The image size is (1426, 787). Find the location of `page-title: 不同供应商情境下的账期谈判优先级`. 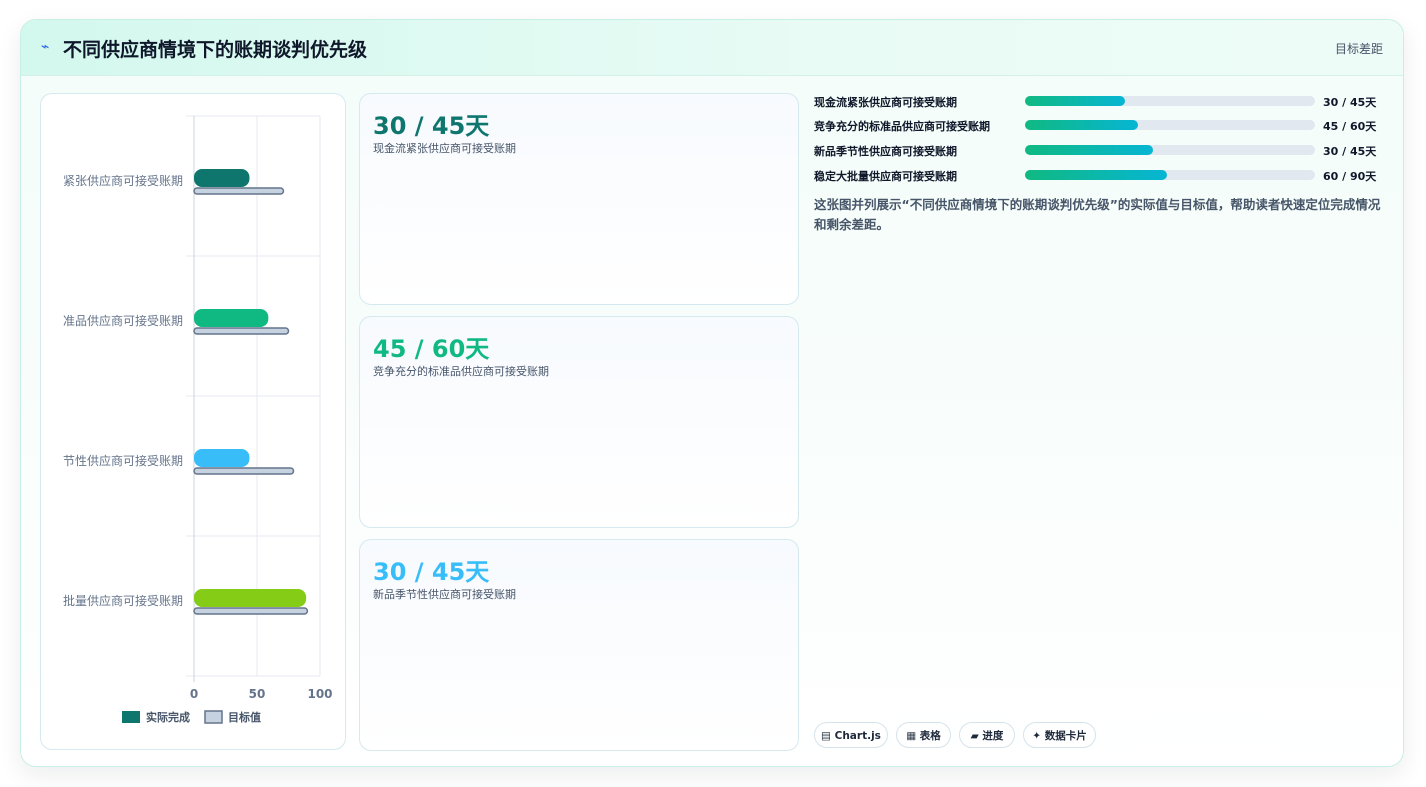

page-title: 不同供应商情境下的账期谈判优先级 is located at coordinates (215, 50).